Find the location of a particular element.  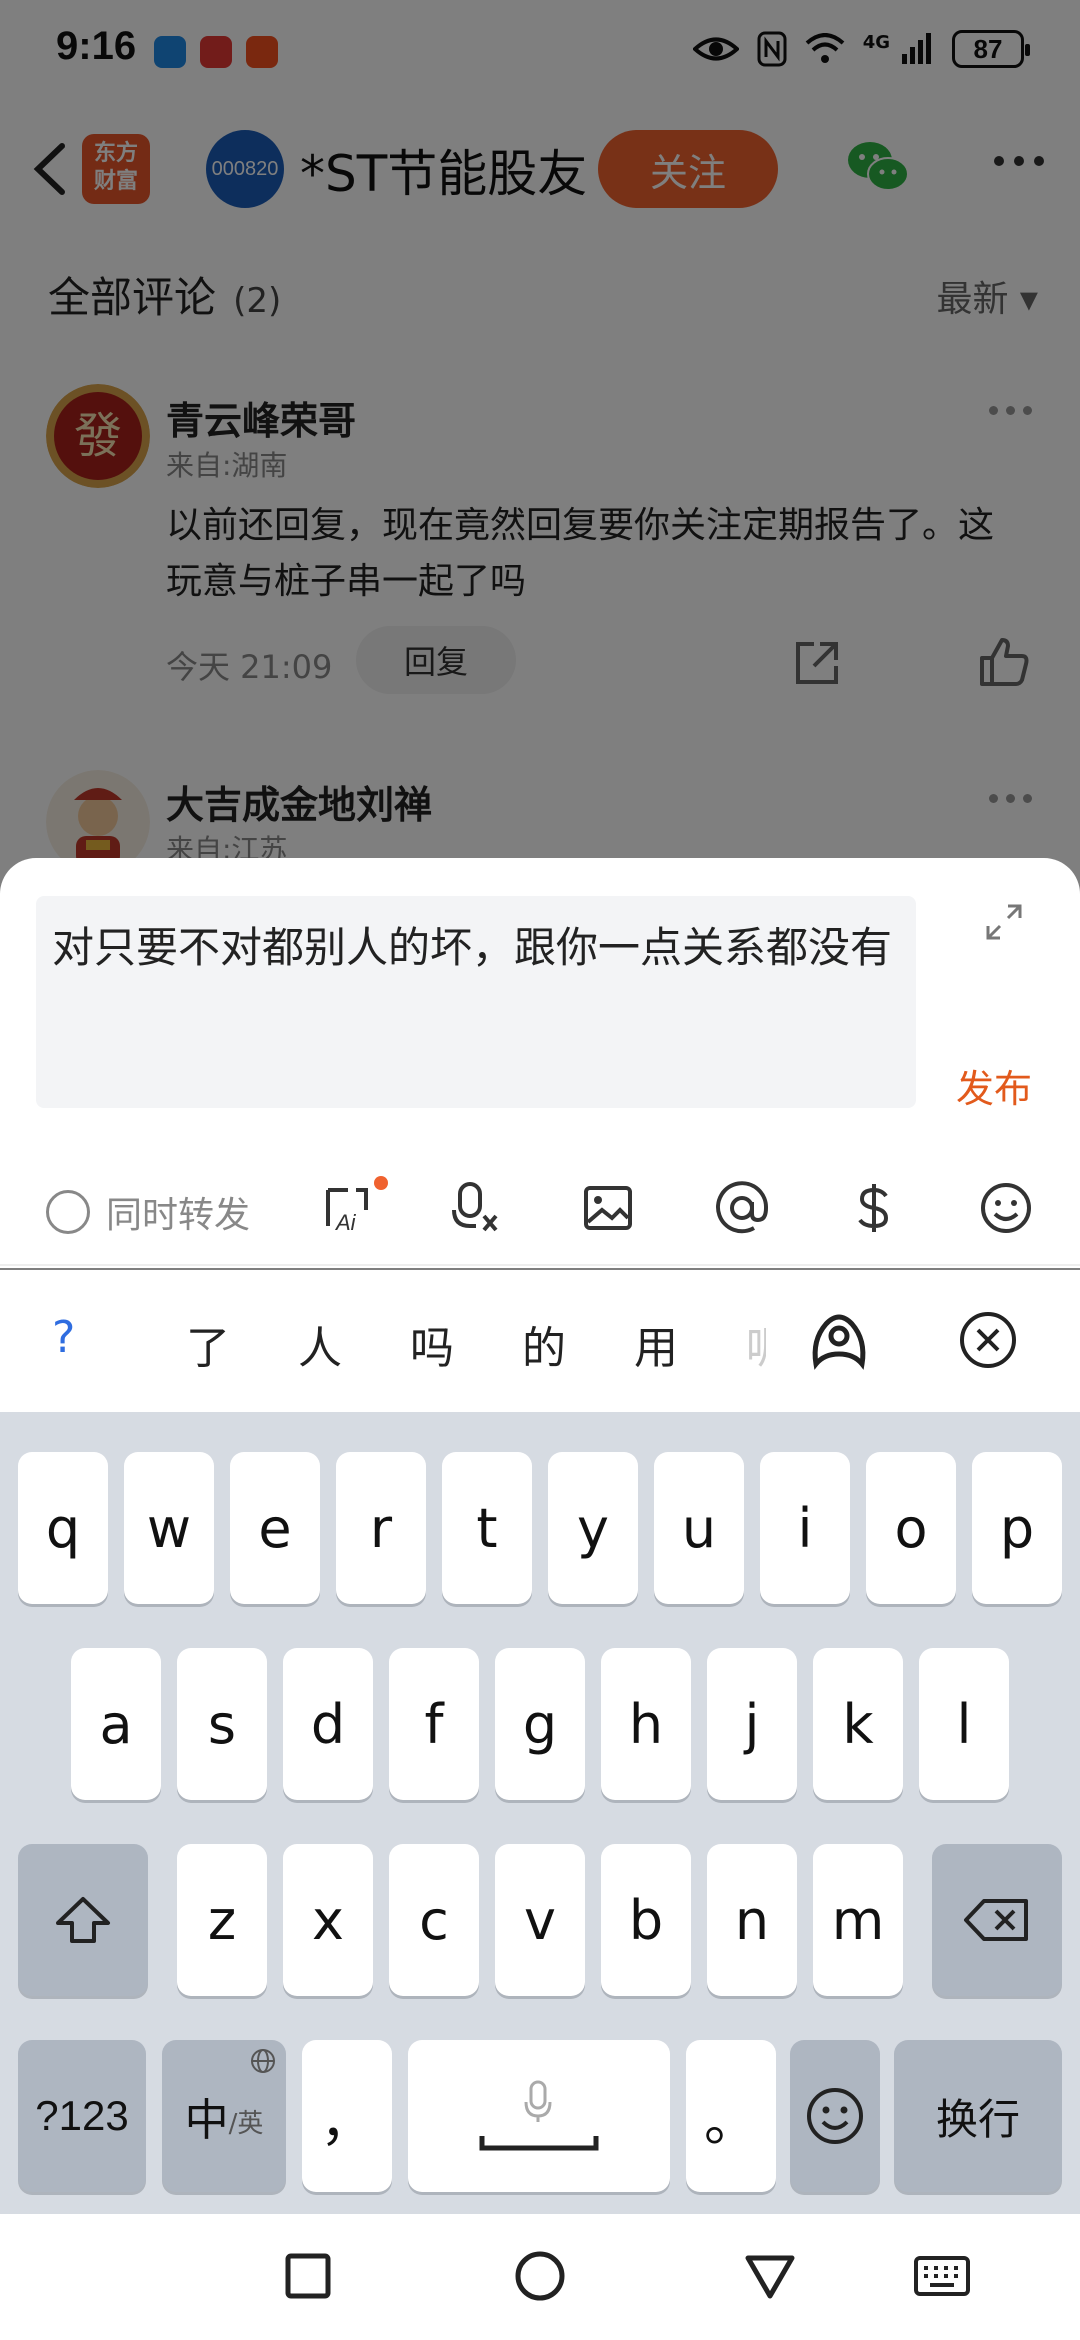

globe-icon is located at coordinates (263, 2061).